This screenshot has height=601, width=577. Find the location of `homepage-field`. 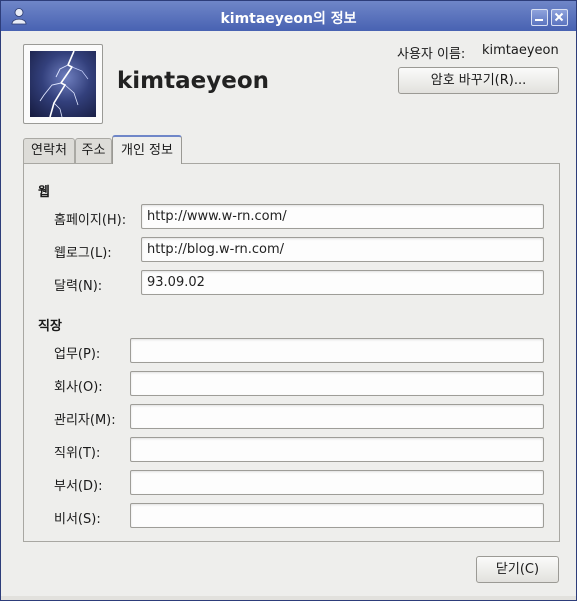

homepage-field is located at coordinates (342, 216).